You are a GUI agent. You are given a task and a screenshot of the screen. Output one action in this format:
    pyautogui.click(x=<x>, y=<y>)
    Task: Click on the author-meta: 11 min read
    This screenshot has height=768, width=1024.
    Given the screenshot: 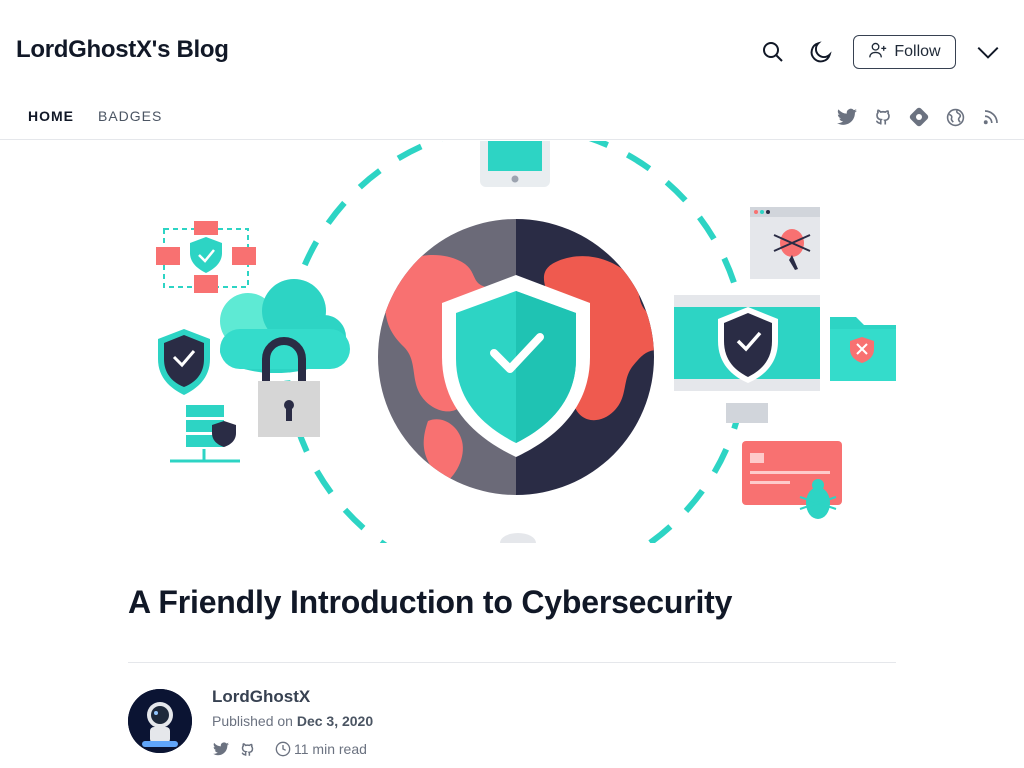 What is the action you would take?
    pyautogui.click(x=289, y=749)
    